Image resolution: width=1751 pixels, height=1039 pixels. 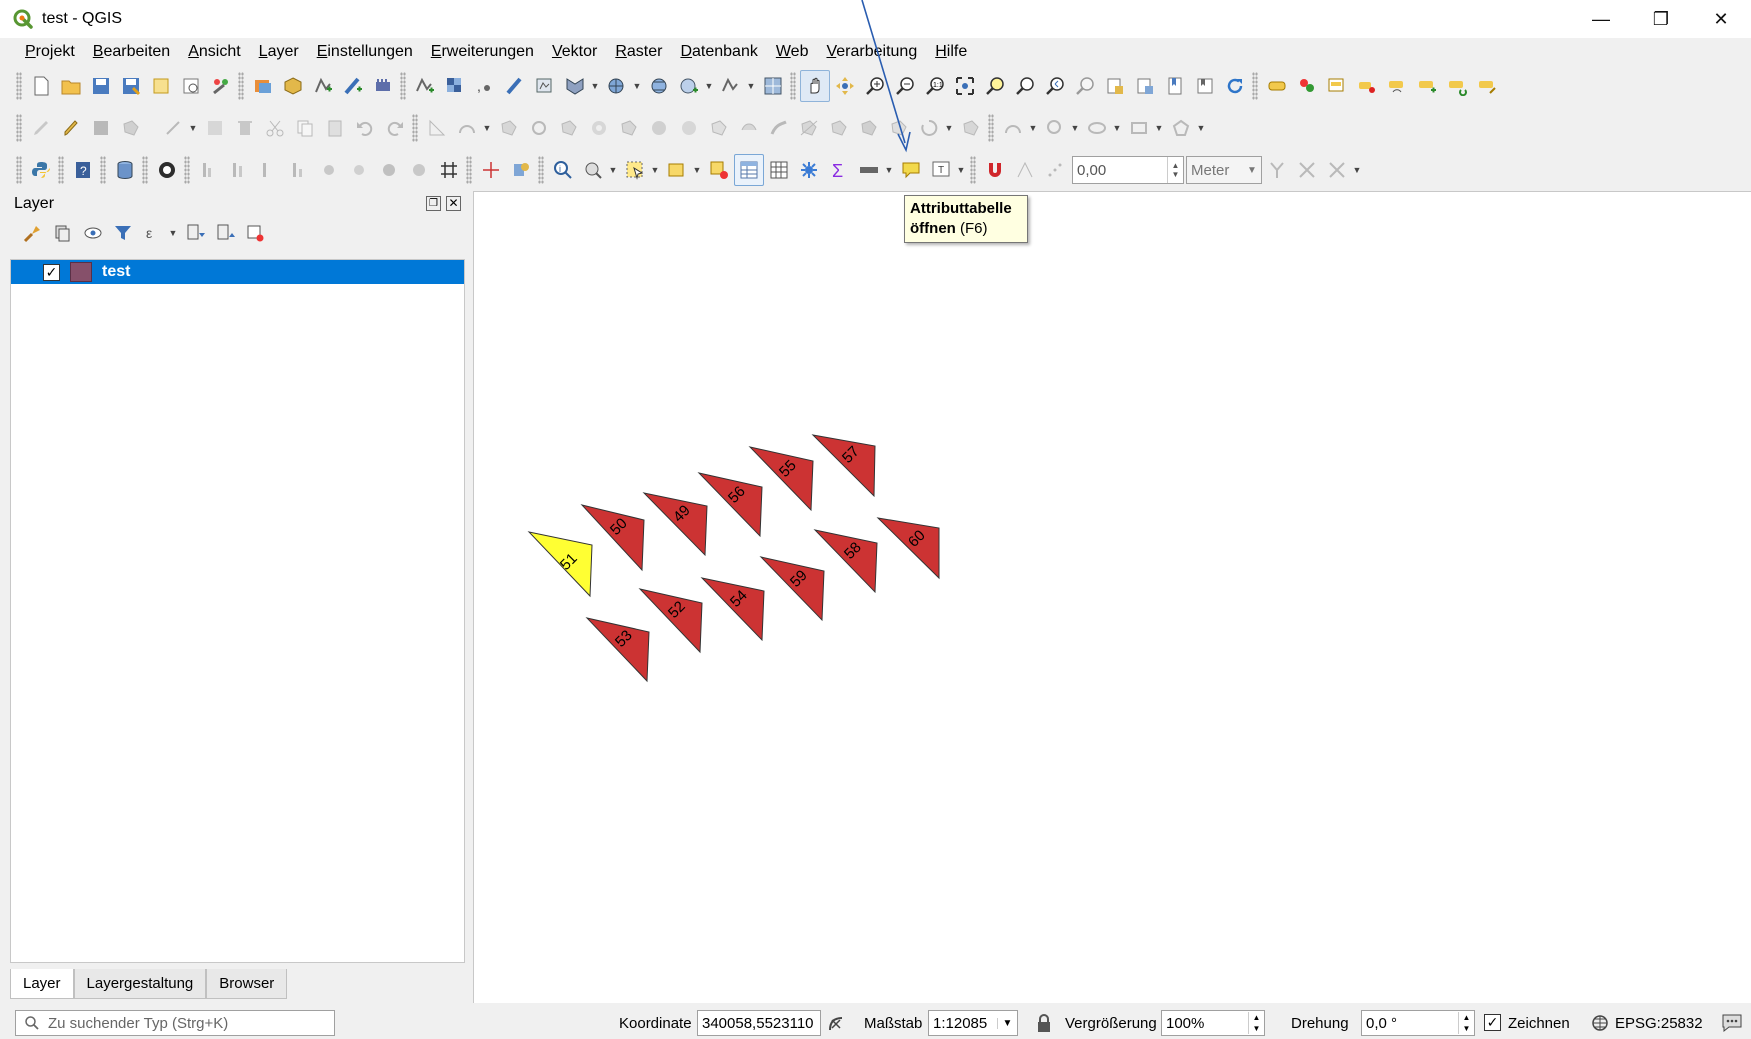 I want to click on zoom-last-icon, so click(x=1055, y=86).